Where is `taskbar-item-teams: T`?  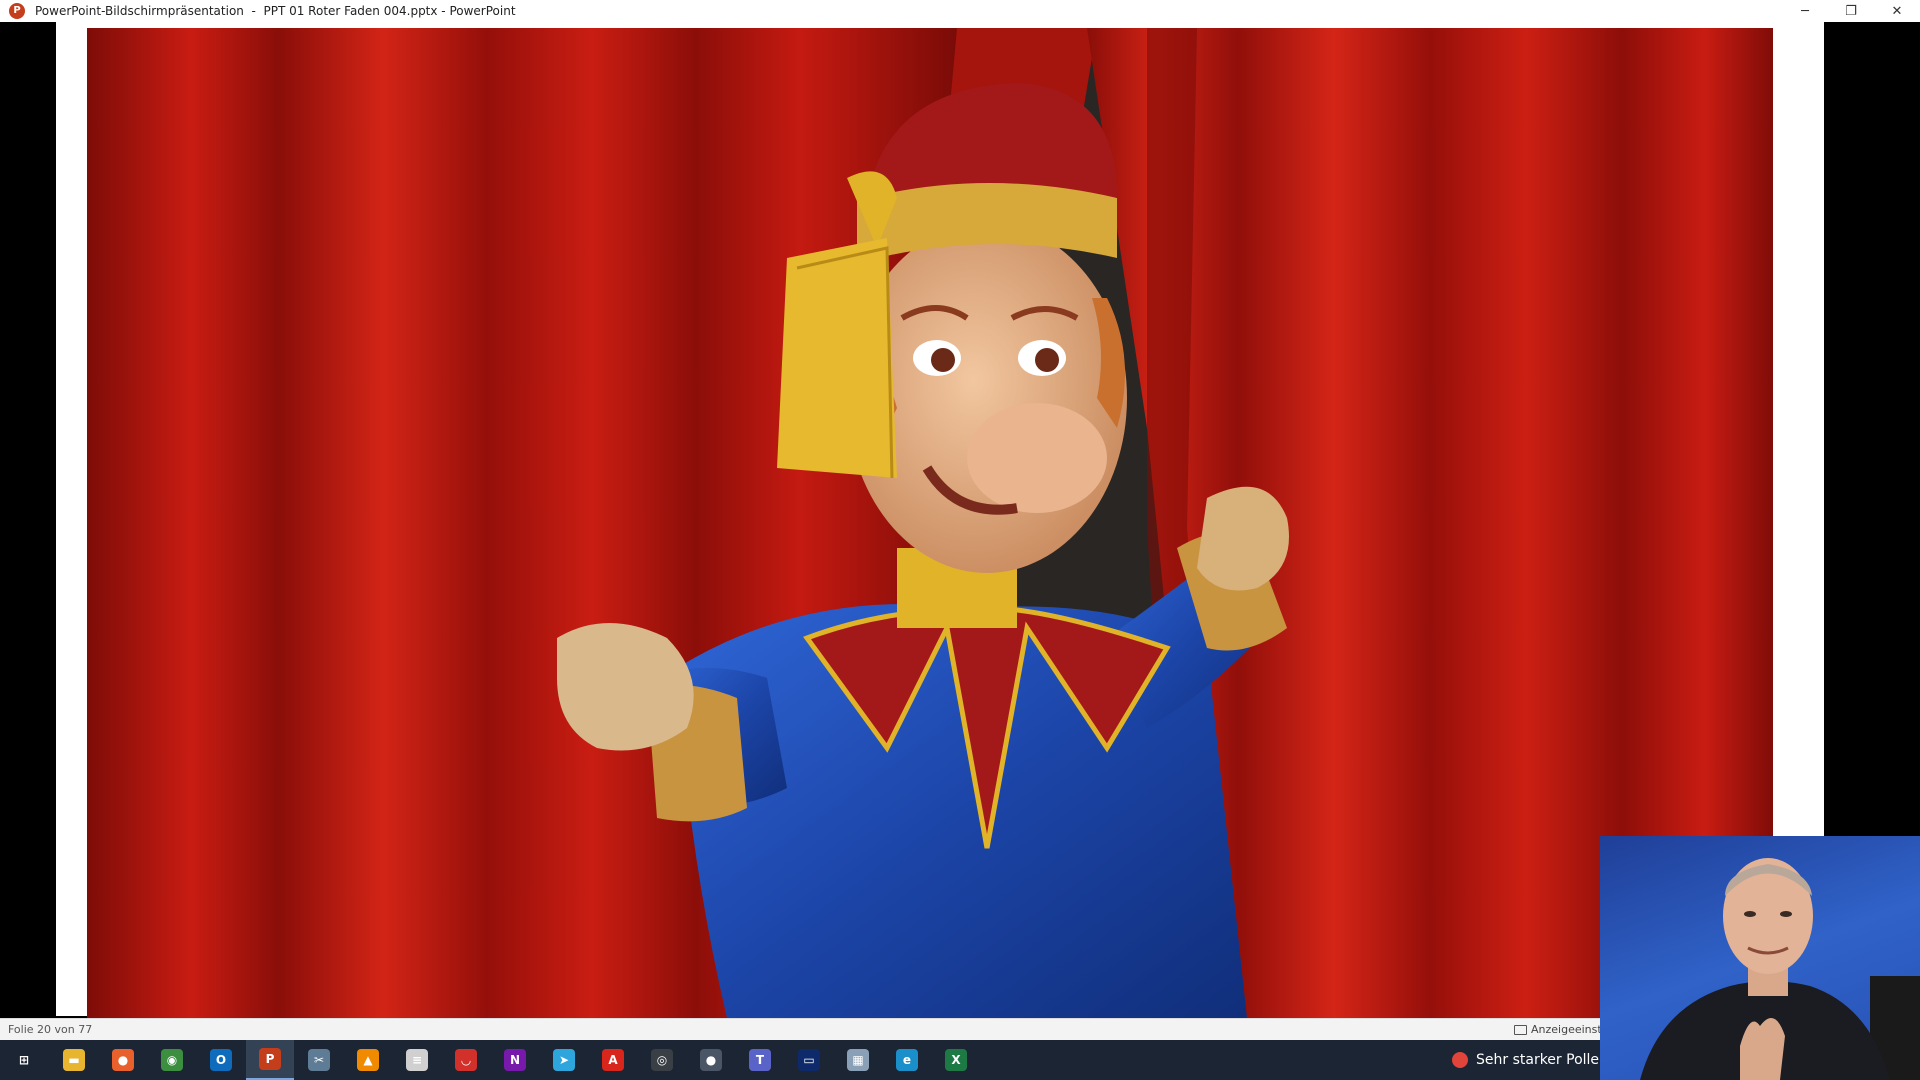 taskbar-item-teams: T is located at coordinates (760, 1060).